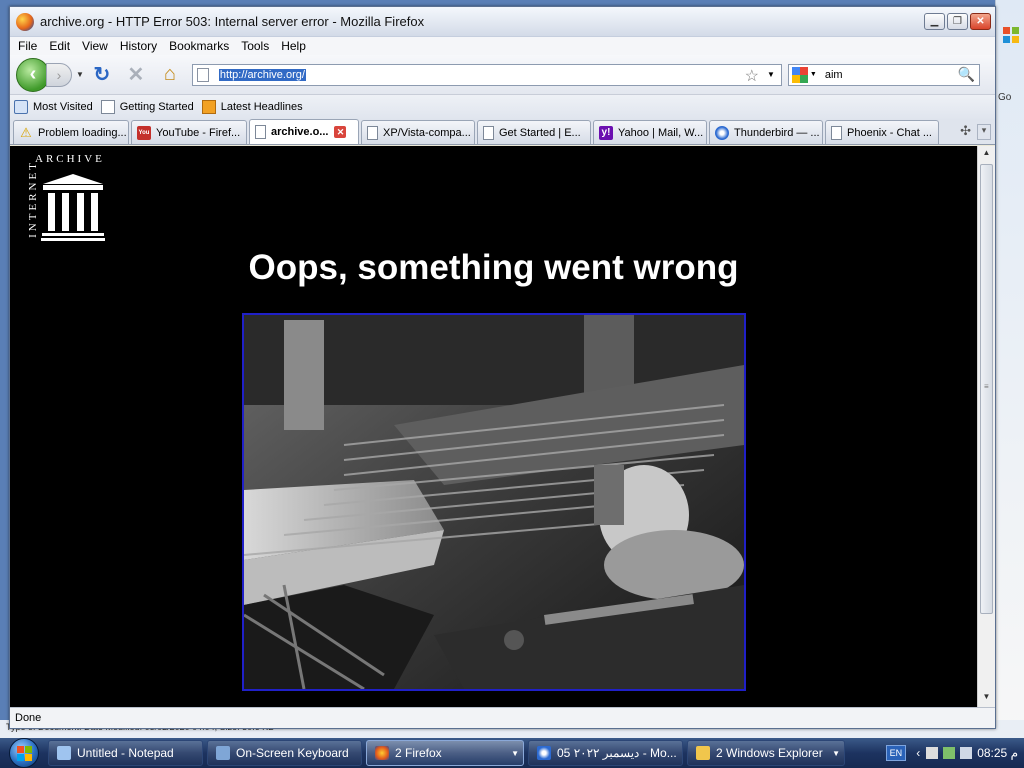 The width and height of the screenshot is (1024, 768). What do you see at coordinates (965, 131) in the screenshot?
I see `new-tab-icon: ✣` at bounding box center [965, 131].